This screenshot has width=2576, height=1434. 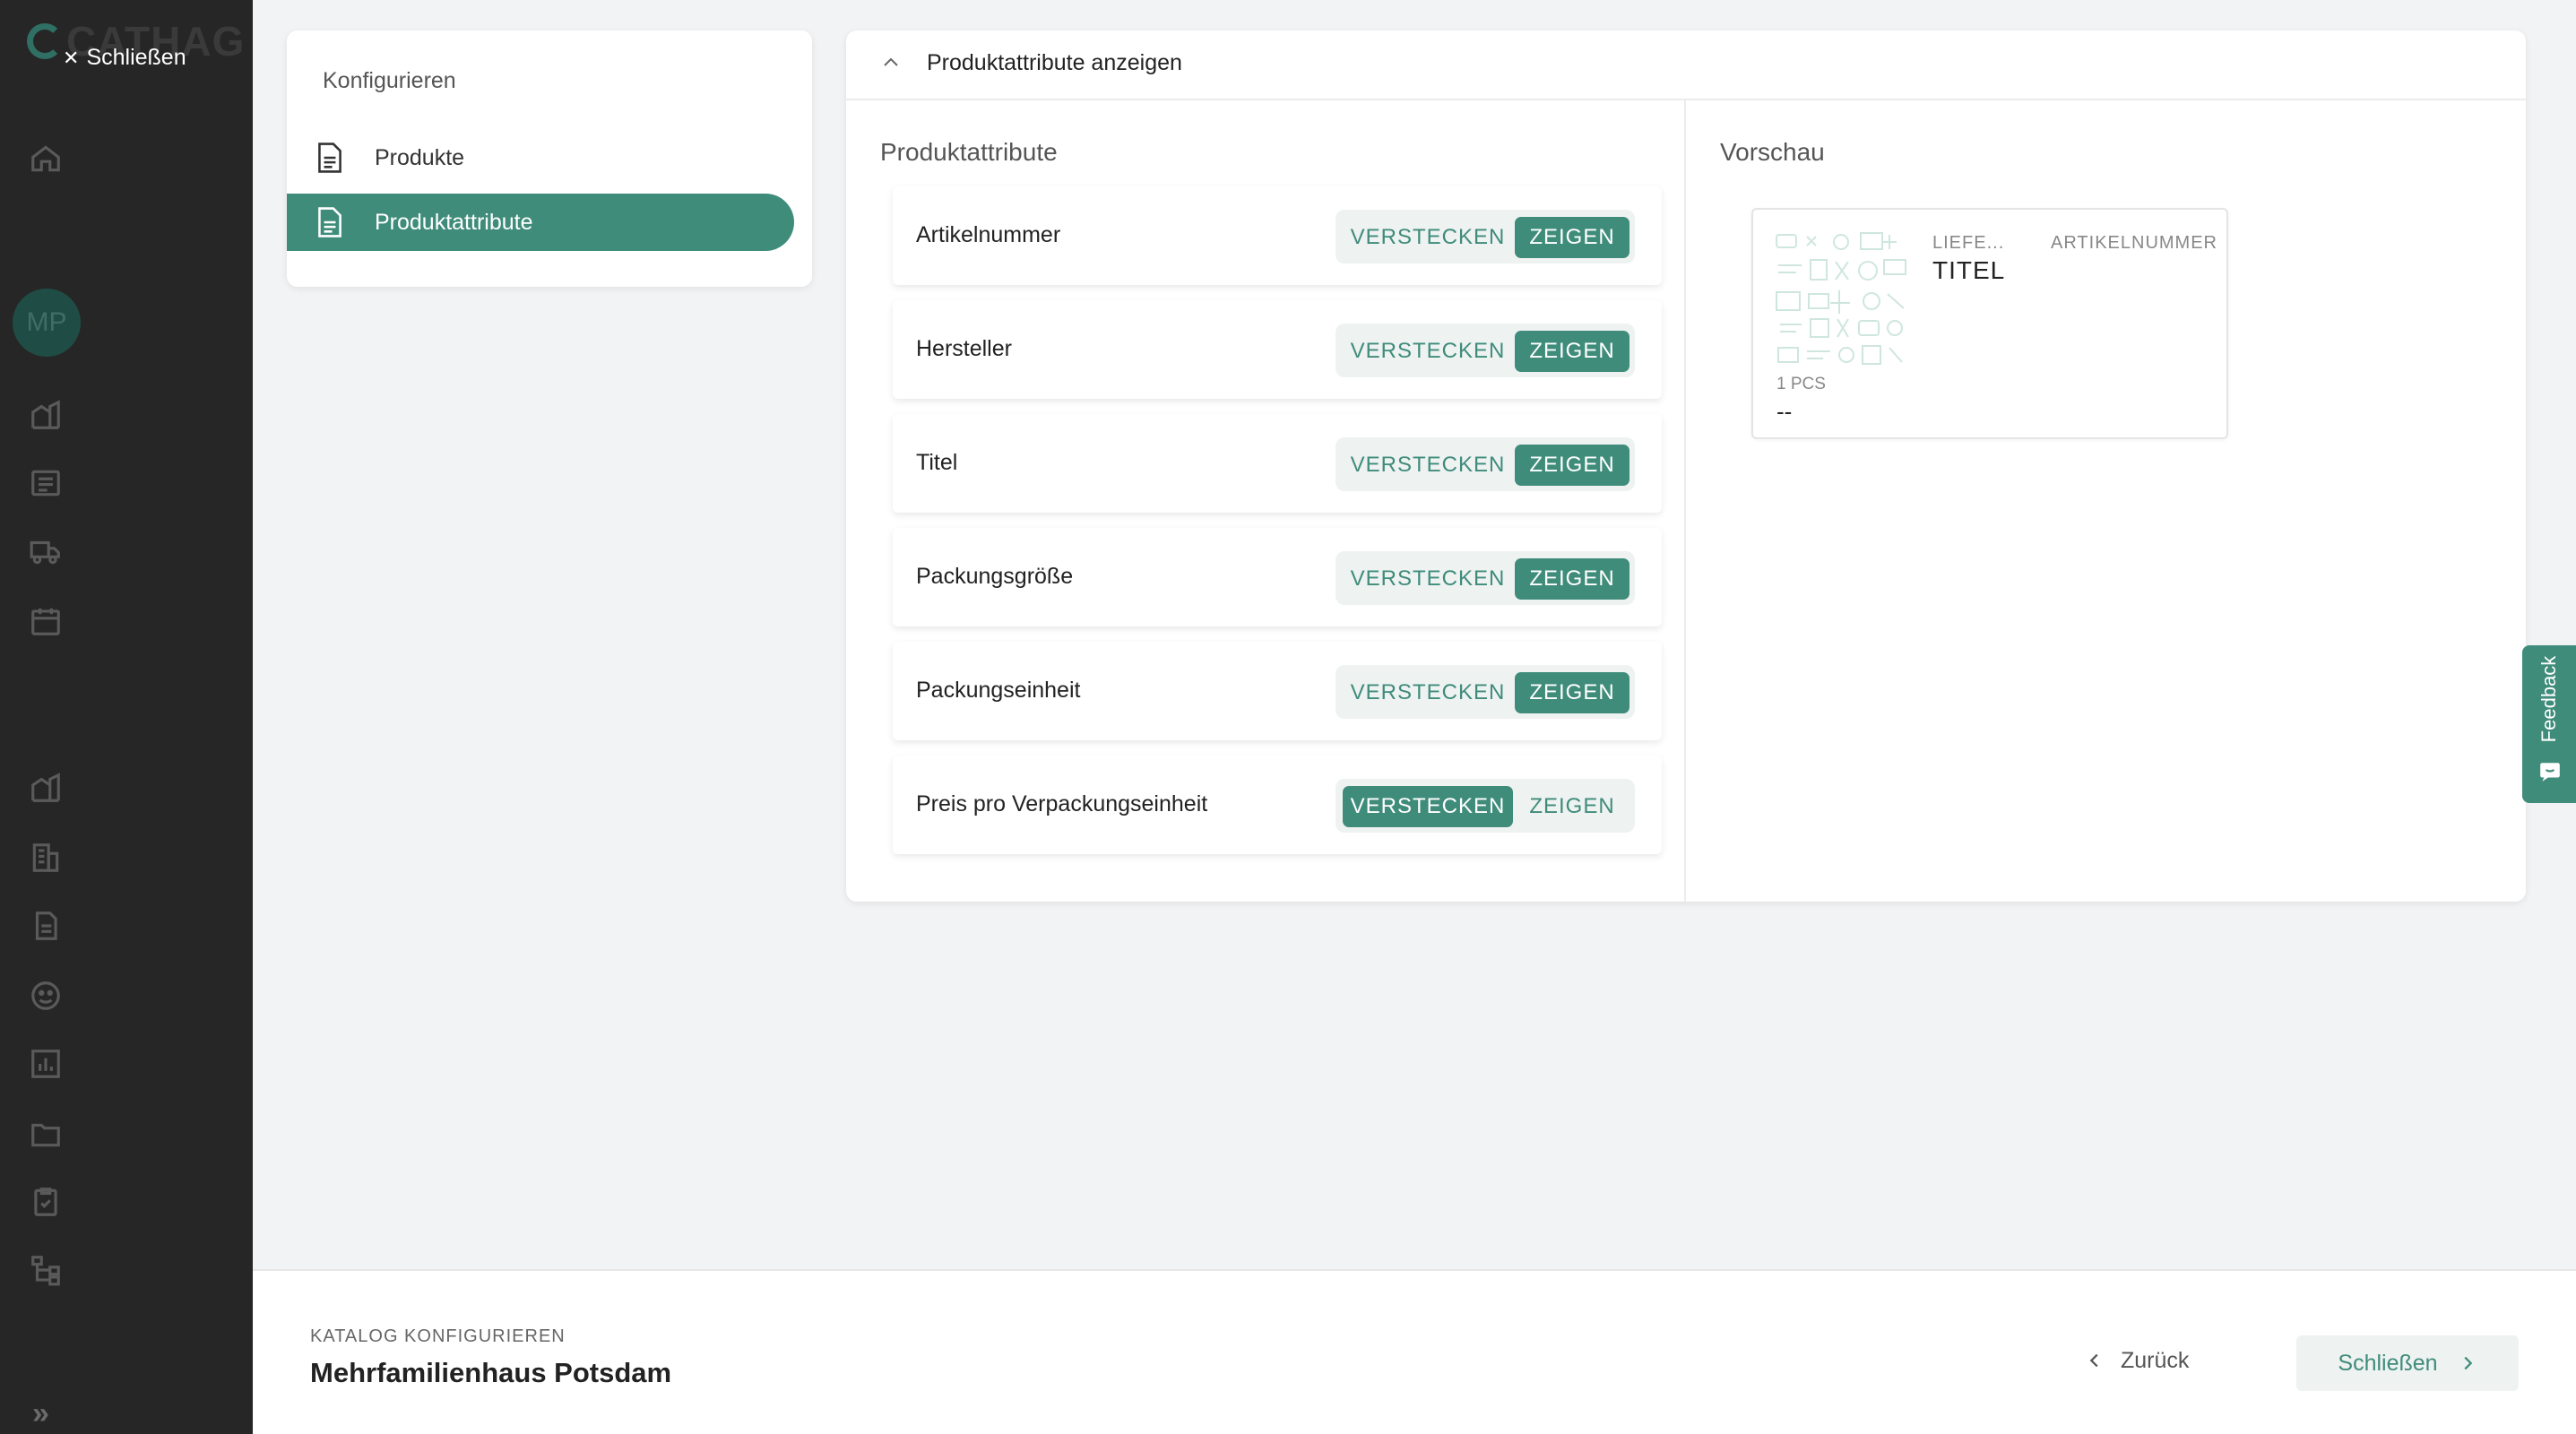 What do you see at coordinates (46, 788) in the screenshot?
I see `building-2-icon` at bounding box center [46, 788].